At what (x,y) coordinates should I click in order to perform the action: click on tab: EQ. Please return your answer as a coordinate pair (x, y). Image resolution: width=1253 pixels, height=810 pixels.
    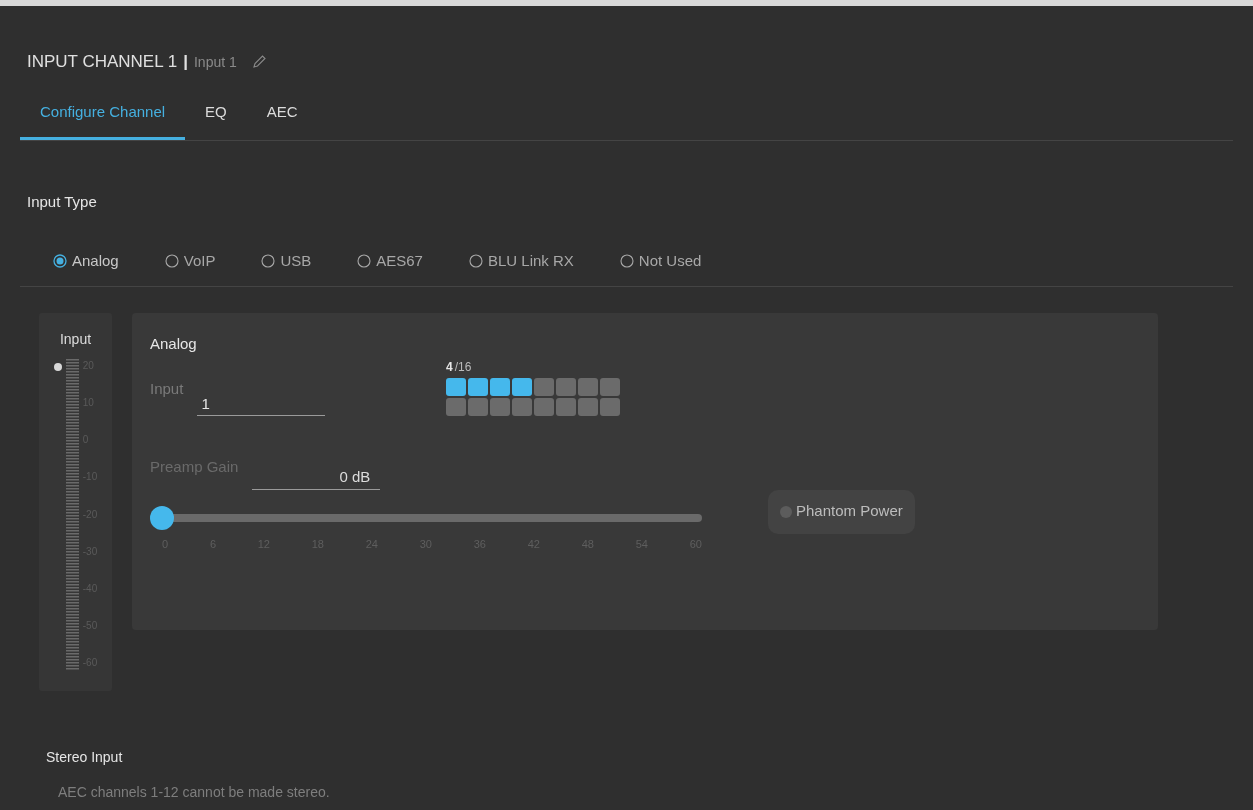
    Looking at the image, I should click on (216, 114).